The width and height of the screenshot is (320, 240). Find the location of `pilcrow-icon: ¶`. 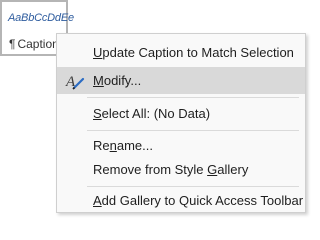

pilcrow-icon: ¶ is located at coordinates (12, 44).